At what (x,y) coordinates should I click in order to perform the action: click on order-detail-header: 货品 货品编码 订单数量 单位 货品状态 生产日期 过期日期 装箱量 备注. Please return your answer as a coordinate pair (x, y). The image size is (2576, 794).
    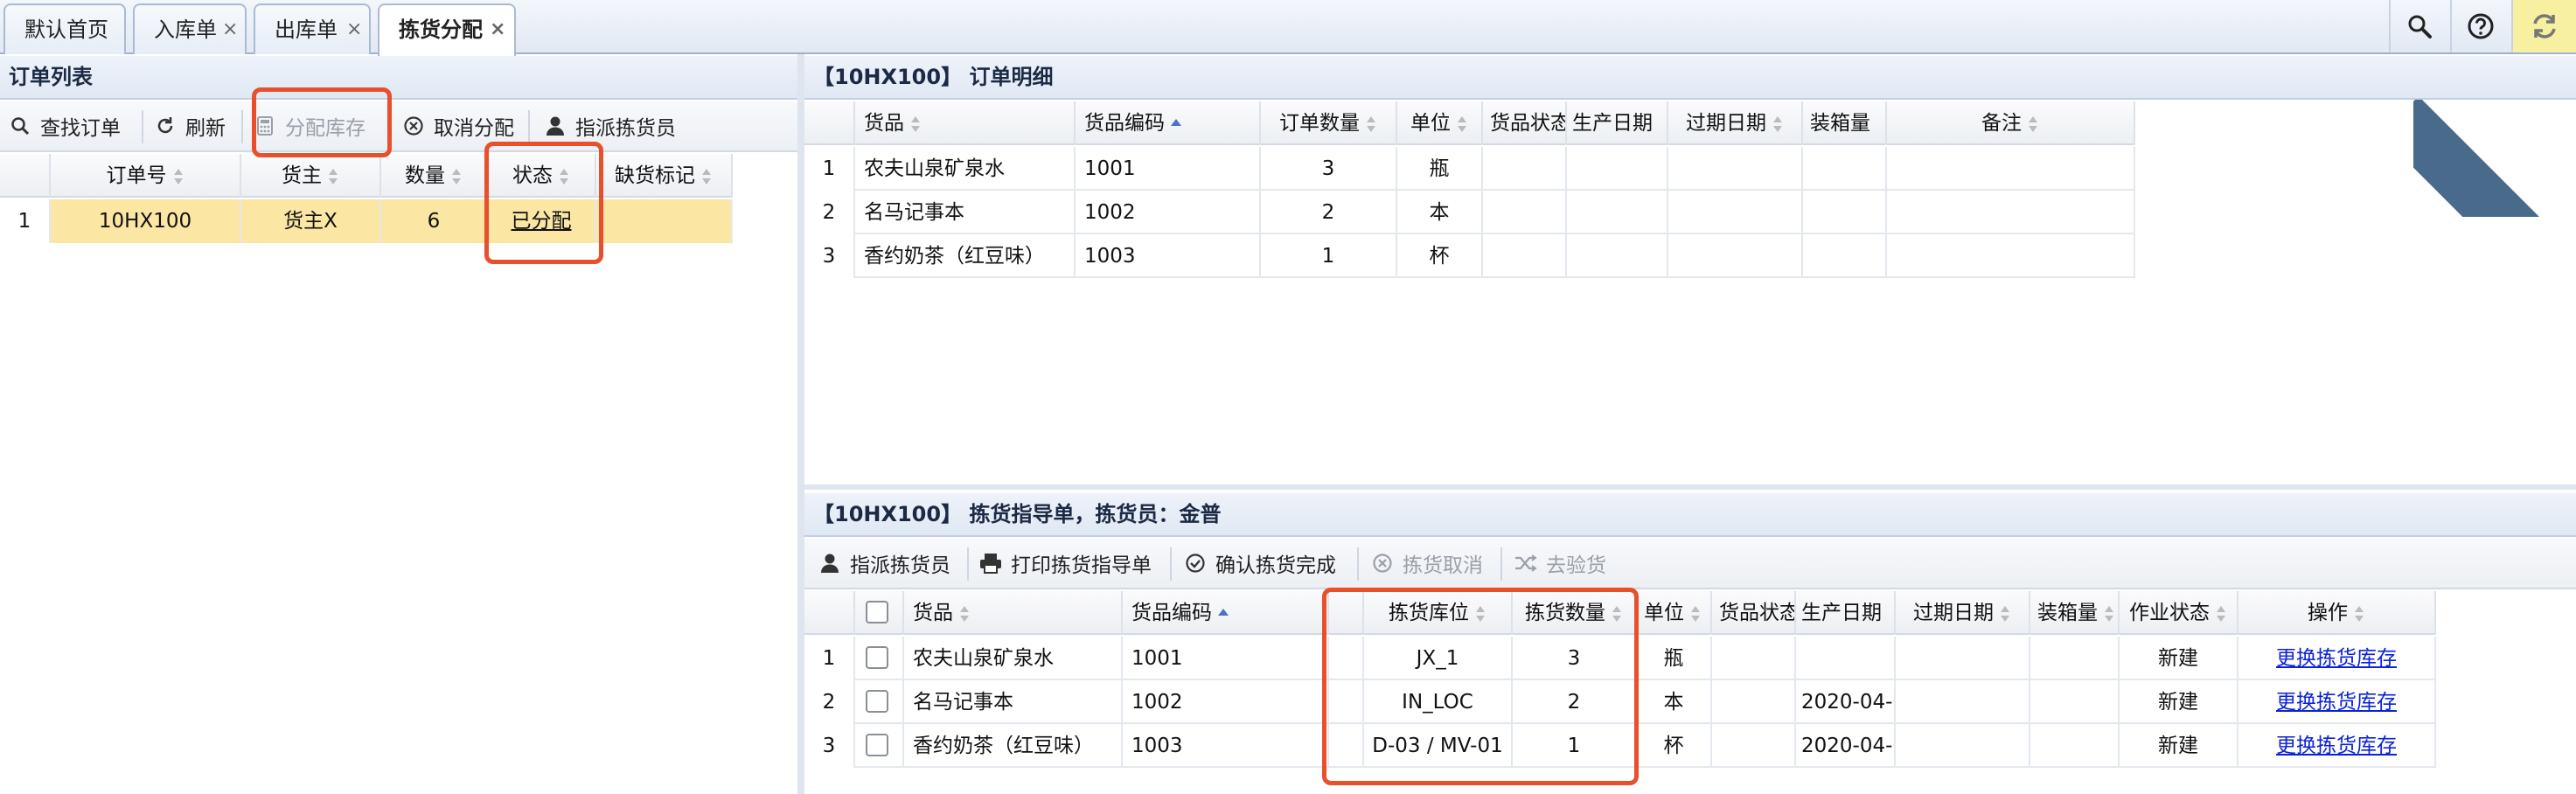
    Looking at the image, I should click on (1469, 123).